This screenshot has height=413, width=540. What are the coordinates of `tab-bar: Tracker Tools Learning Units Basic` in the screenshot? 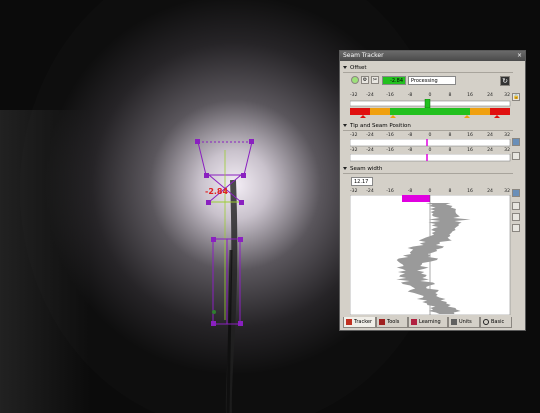 It's located at (433, 322).